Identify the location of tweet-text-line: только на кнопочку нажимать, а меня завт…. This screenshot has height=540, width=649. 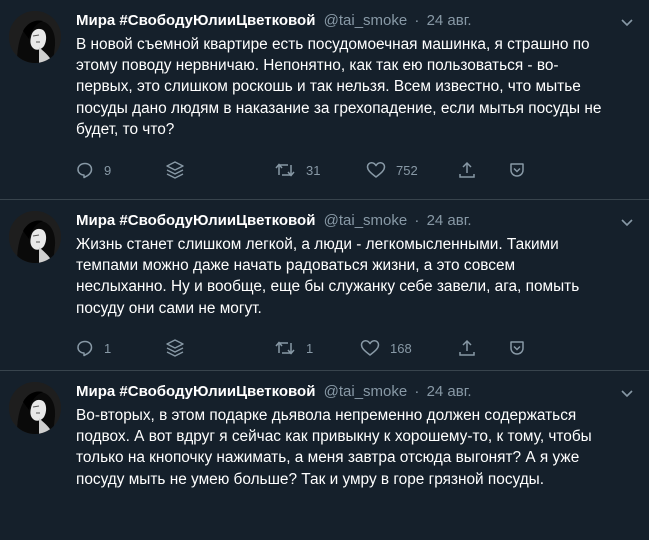
(328, 458).